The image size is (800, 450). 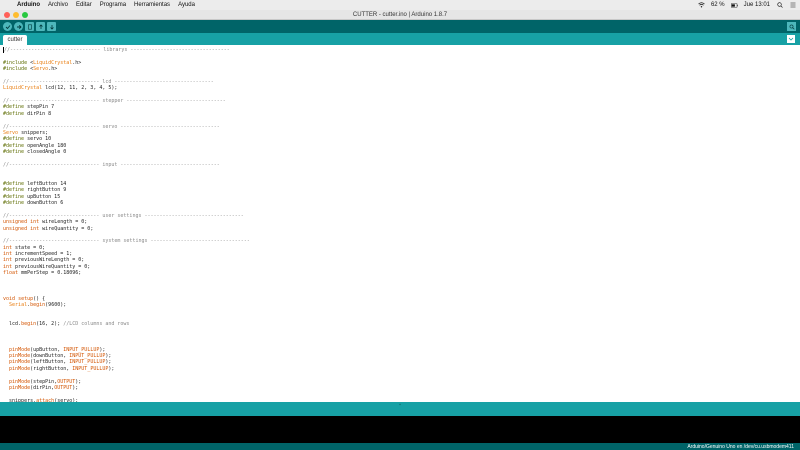 I want to click on arrow-down-icon, so click(x=51, y=27).